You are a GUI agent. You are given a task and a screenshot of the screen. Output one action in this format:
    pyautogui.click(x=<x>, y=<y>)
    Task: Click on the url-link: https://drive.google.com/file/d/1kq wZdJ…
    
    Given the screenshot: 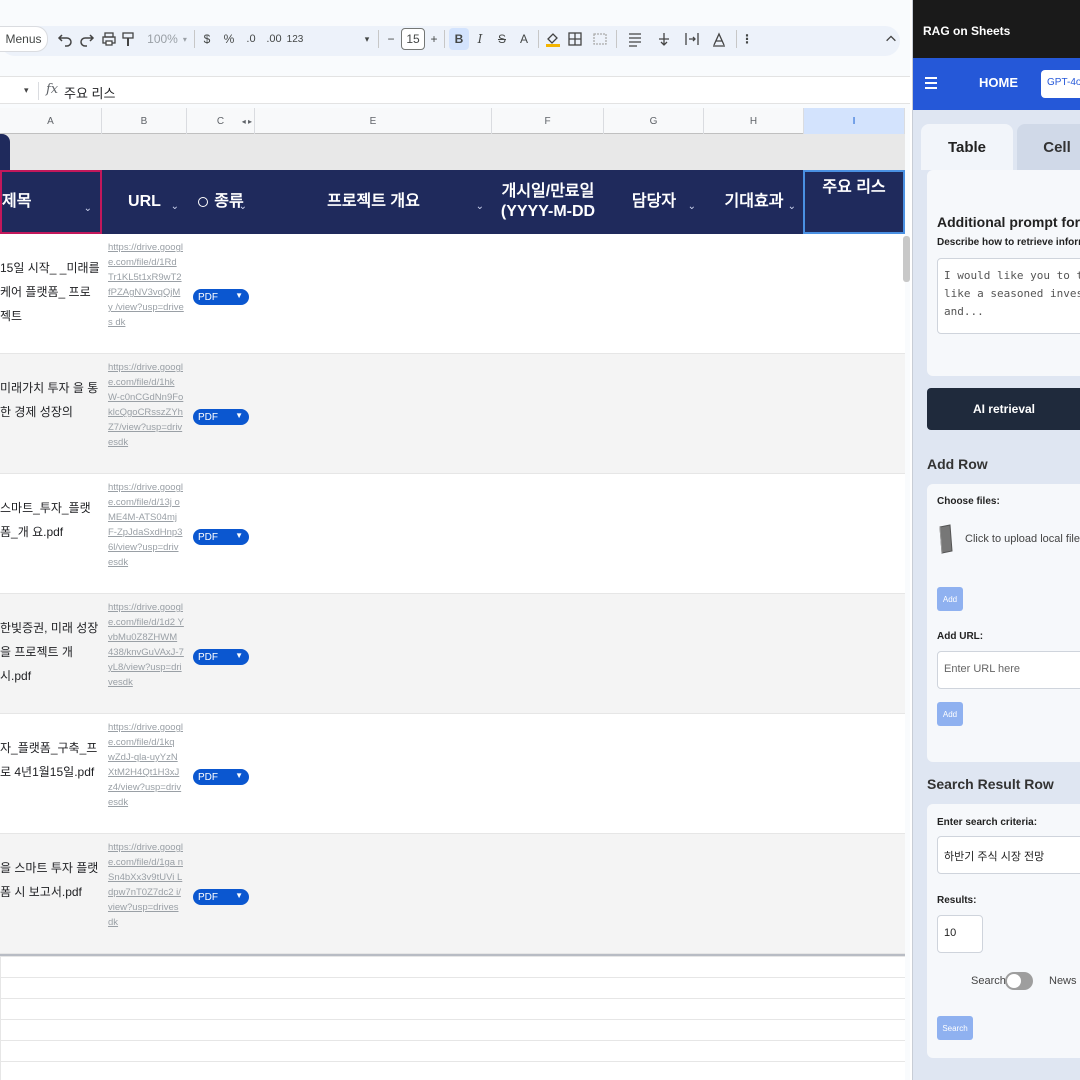 What is the action you would take?
    pyautogui.click(x=146, y=765)
    